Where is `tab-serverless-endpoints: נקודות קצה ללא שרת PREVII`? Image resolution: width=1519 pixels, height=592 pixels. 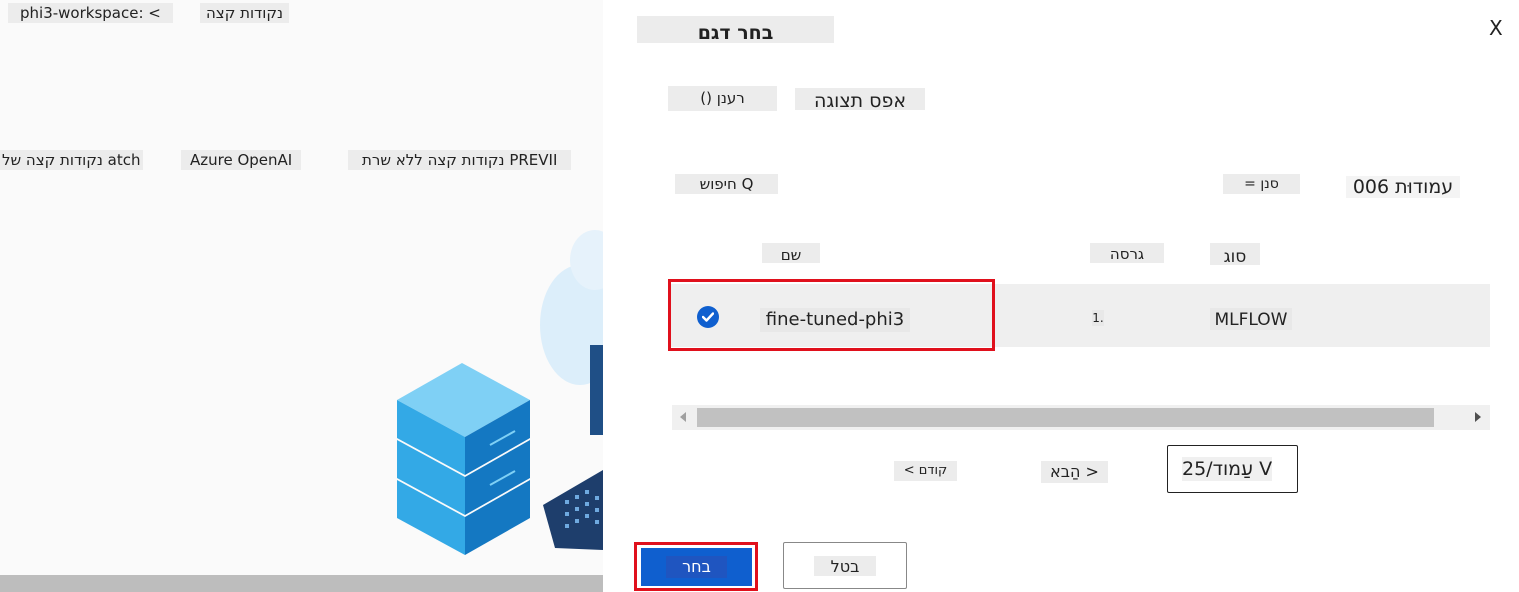 tab-serverless-endpoints: נקודות קצה ללא שרת PREVII is located at coordinates (460, 160).